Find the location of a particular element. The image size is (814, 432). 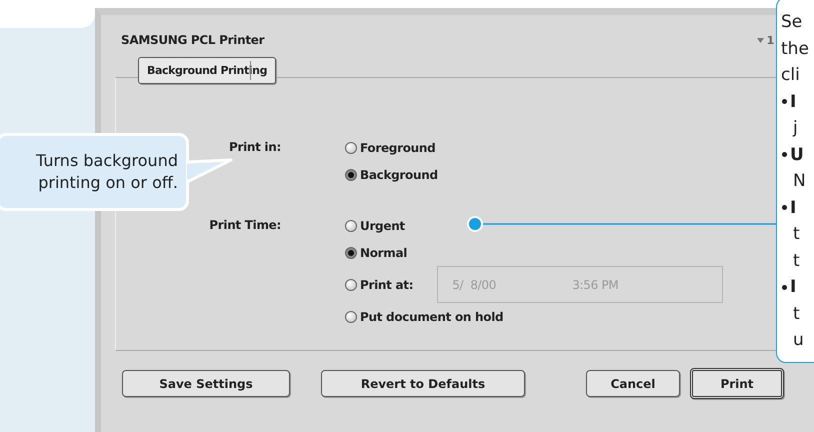

radio-button: Foreground is located at coordinates (390, 147).